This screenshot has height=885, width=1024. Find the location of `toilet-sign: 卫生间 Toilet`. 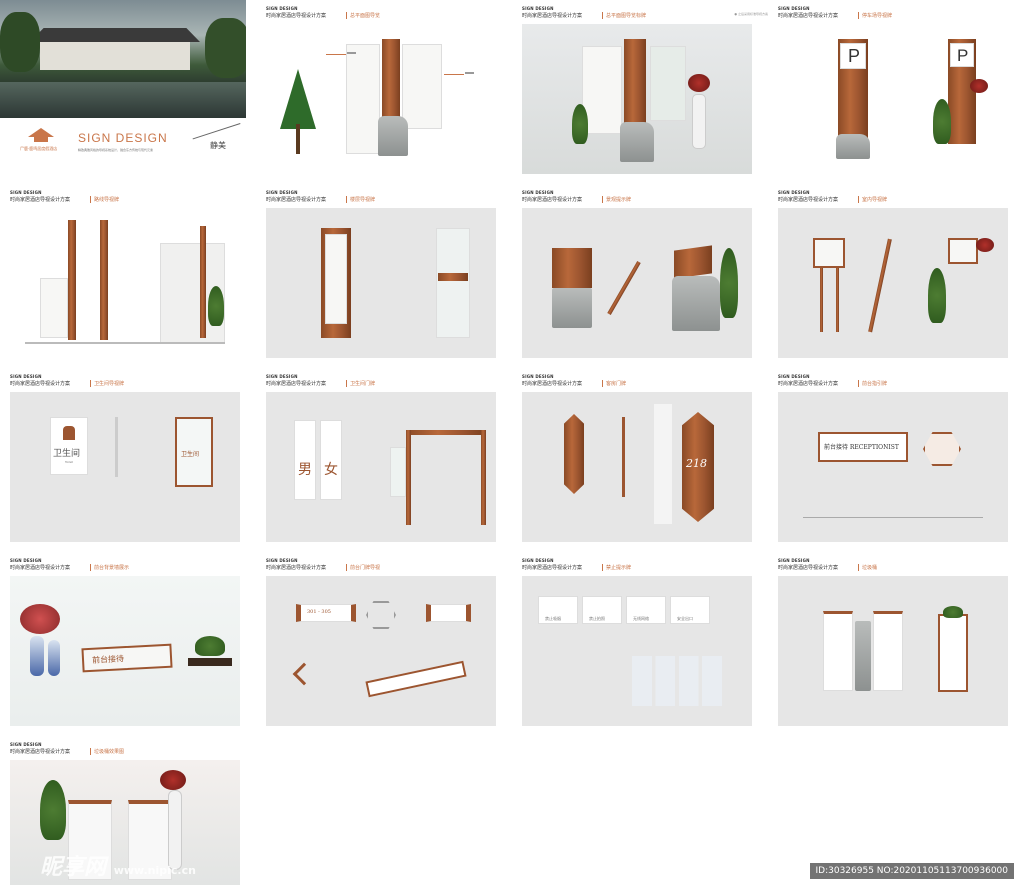

toilet-sign: 卫生间 Toilet is located at coordinates (69, 446).